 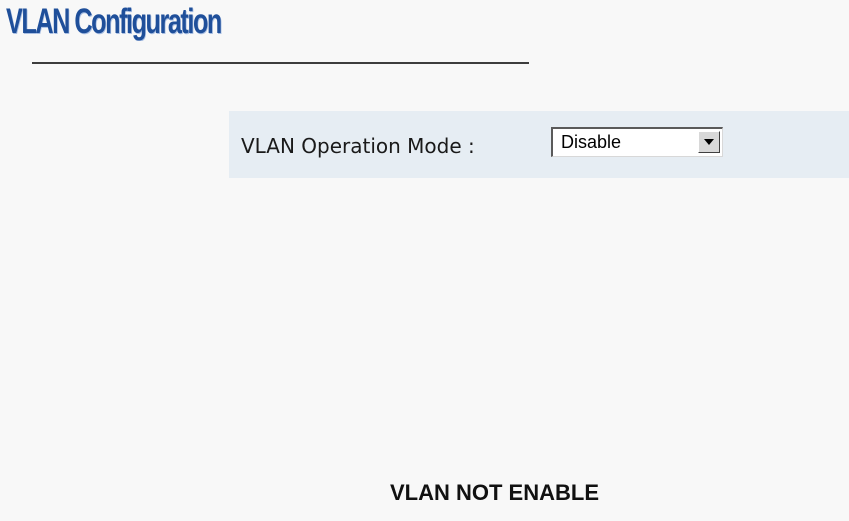 What do you see at coordinates (114, 21) in the screenshot?
I see `page-title: VLAN Configuration` at bounding box center [114, 21].